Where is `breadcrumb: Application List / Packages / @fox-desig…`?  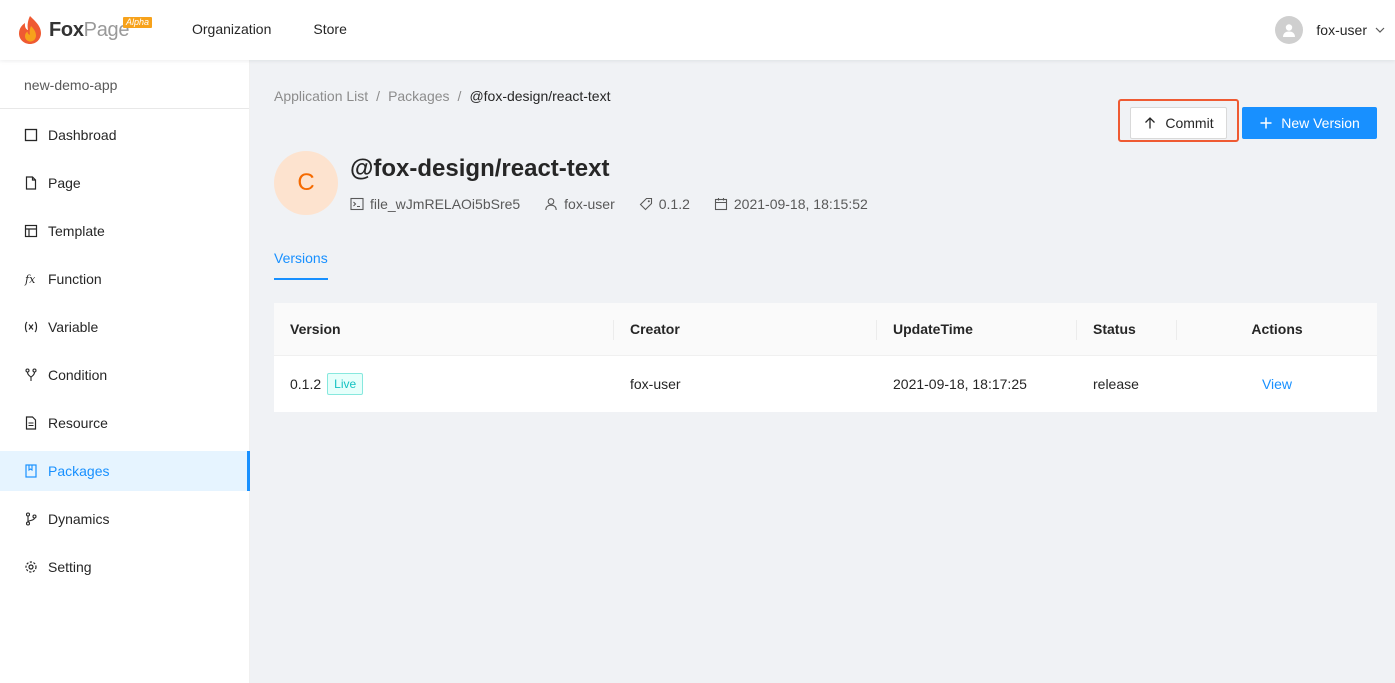
breadcrumb: Application List / Packages / @fox-desig… is located at coordinates (442, 96).